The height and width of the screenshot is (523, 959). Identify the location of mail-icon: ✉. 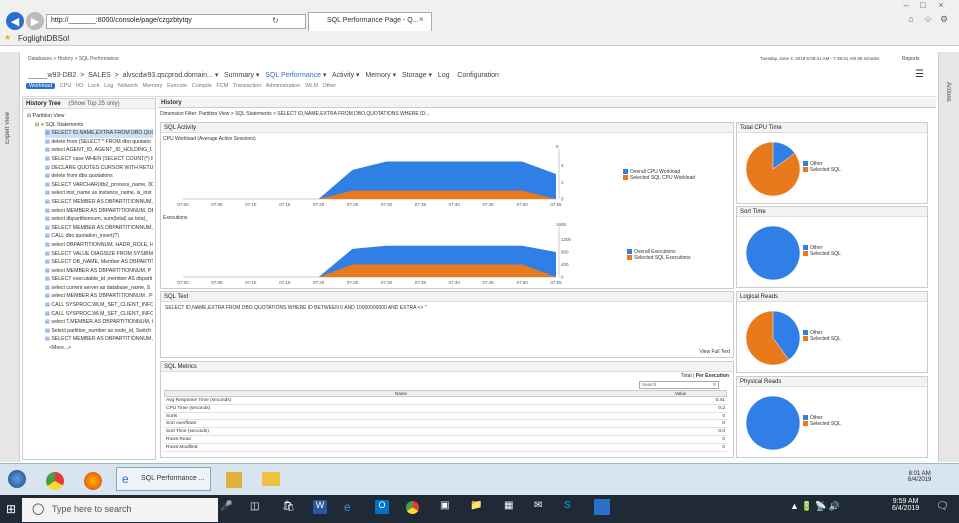
(538, 505).